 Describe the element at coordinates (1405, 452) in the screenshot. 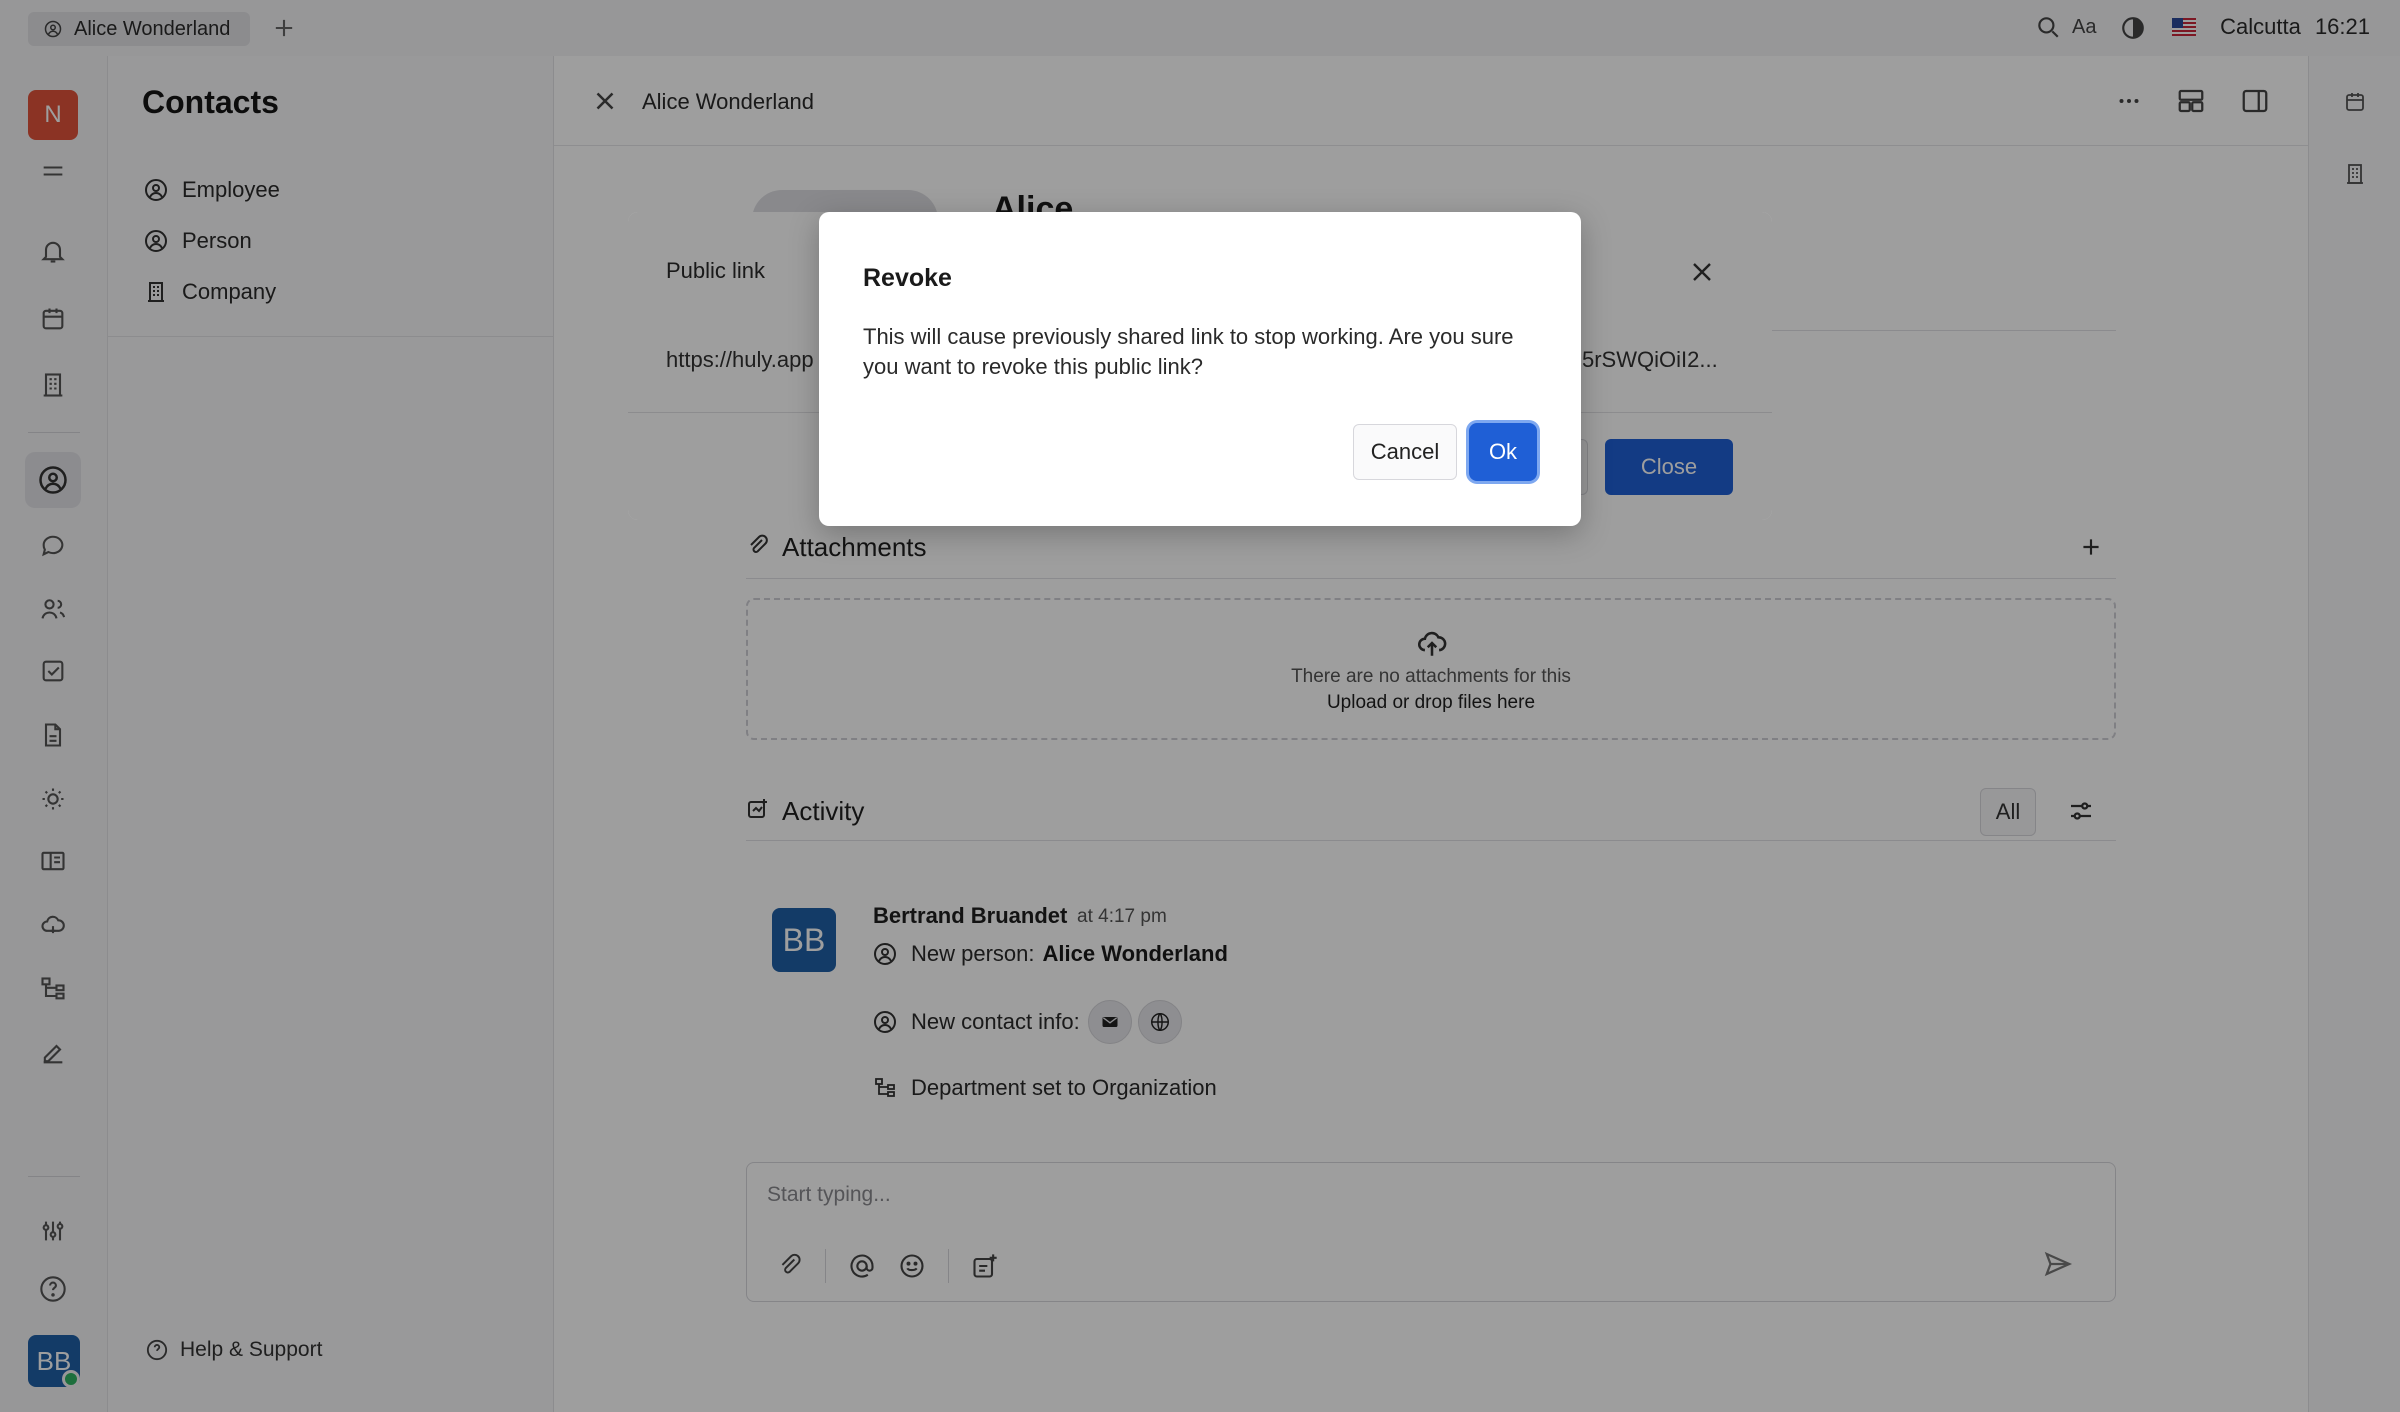

I see `cancel-button: Cancel` at that location.